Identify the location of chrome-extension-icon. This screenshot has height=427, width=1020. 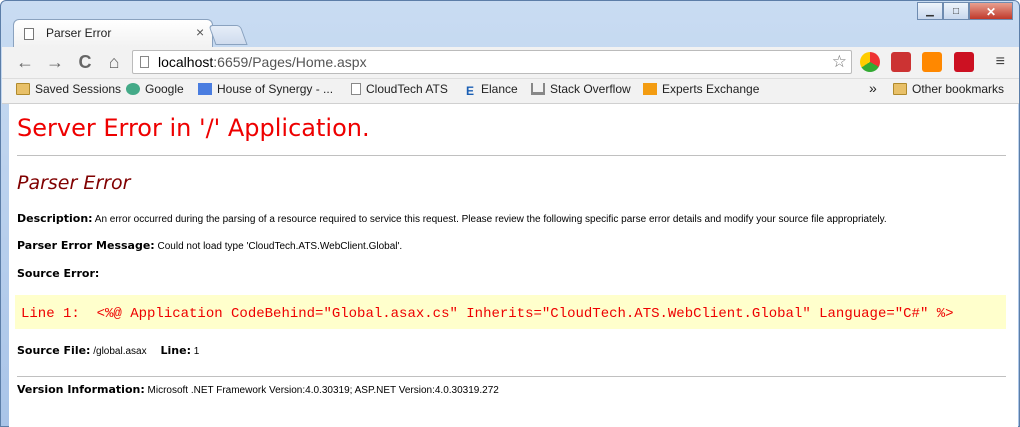
(870, 62).